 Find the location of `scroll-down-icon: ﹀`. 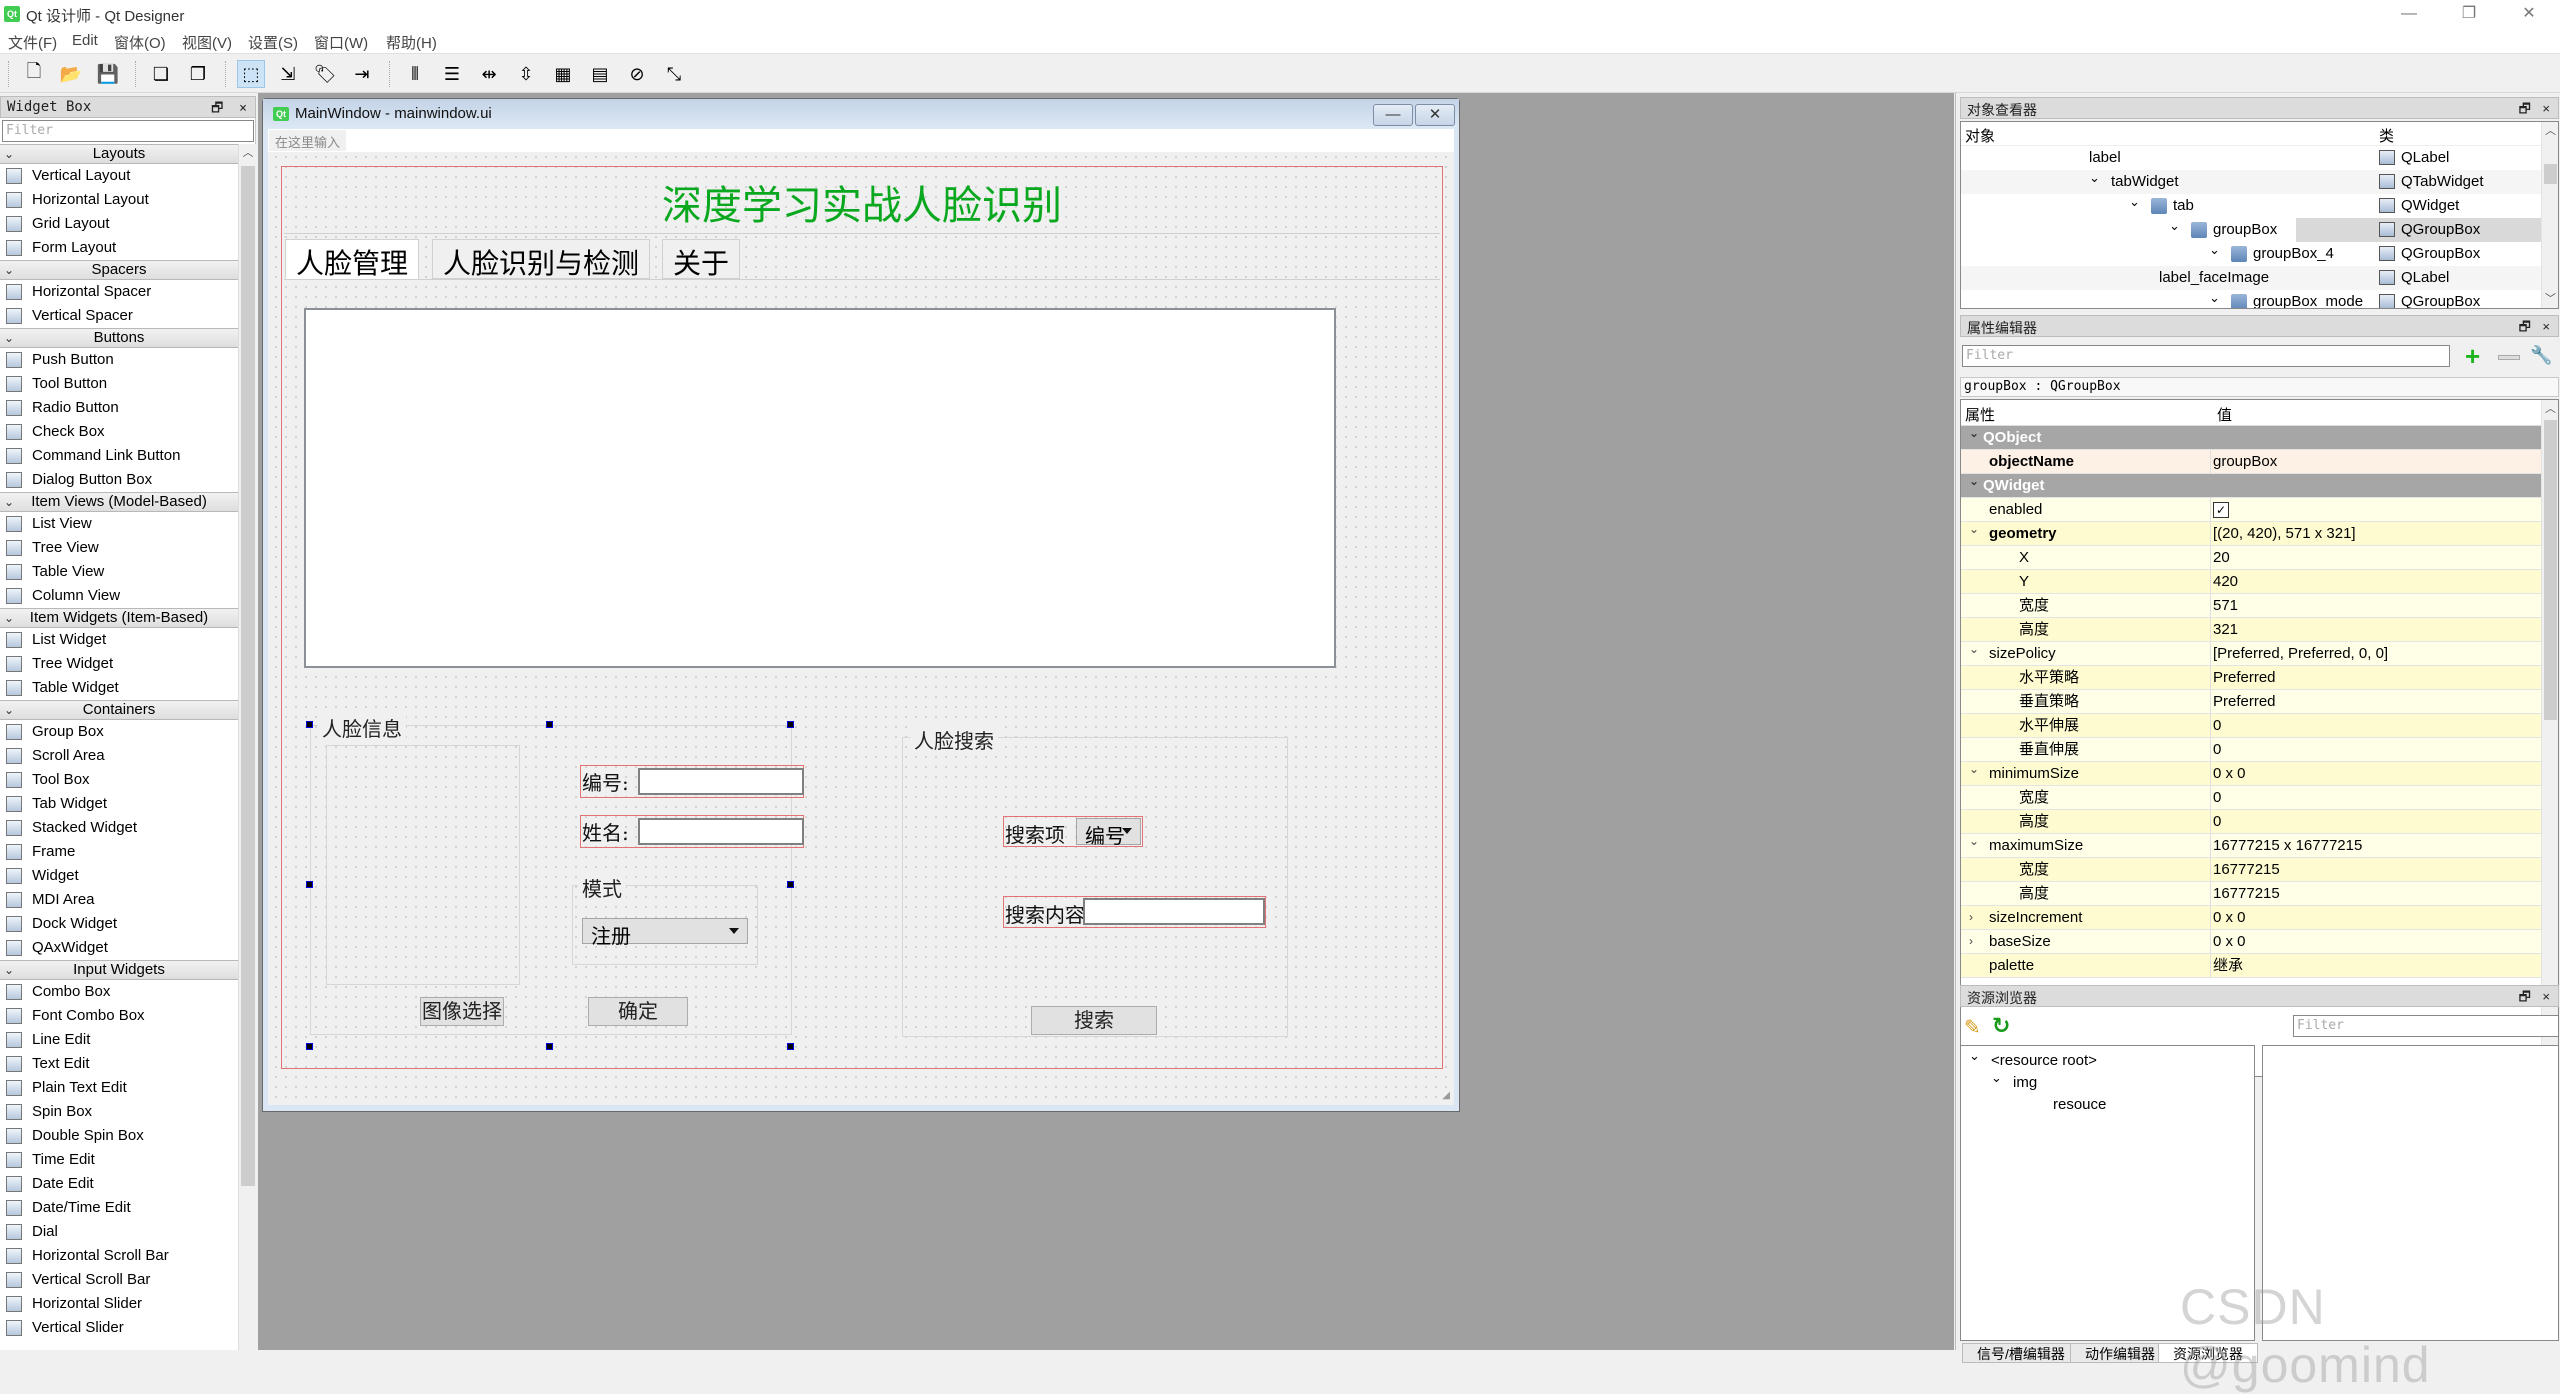

scroll-down-icon: ﹀ is located at coordinates (2550, 299).